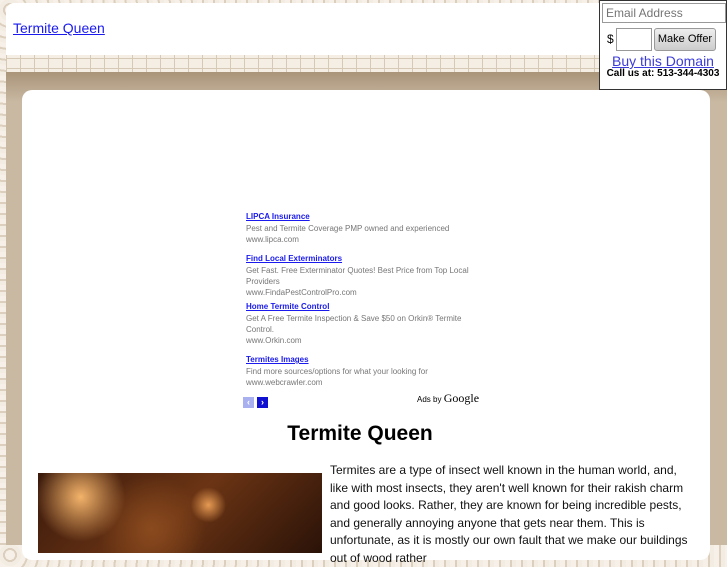 This screenshot has height=567, width=727. Describe the element at coordinates (664, 13) in the screenshot. I see `email-input` at that location.